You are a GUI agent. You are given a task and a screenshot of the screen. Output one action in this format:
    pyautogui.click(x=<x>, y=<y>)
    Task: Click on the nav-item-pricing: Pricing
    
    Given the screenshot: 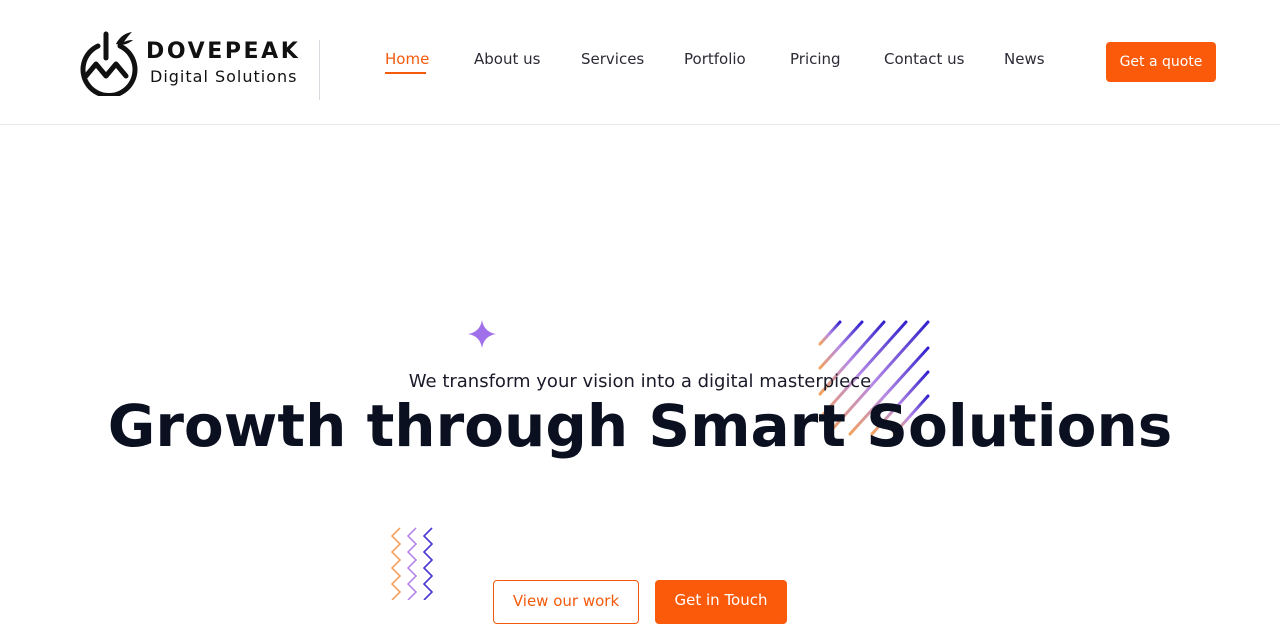 What is the action you would take?
    pyautogui.click(x=815, y=59)
    